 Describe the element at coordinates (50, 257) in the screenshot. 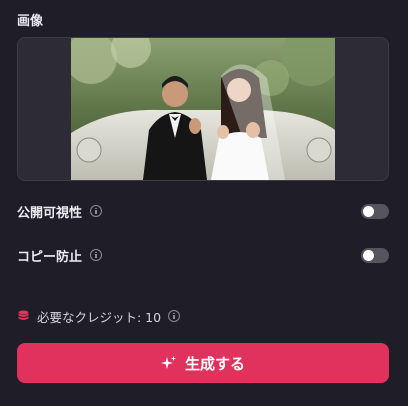

I see `copy-protection-label: コピー防止` at that location.